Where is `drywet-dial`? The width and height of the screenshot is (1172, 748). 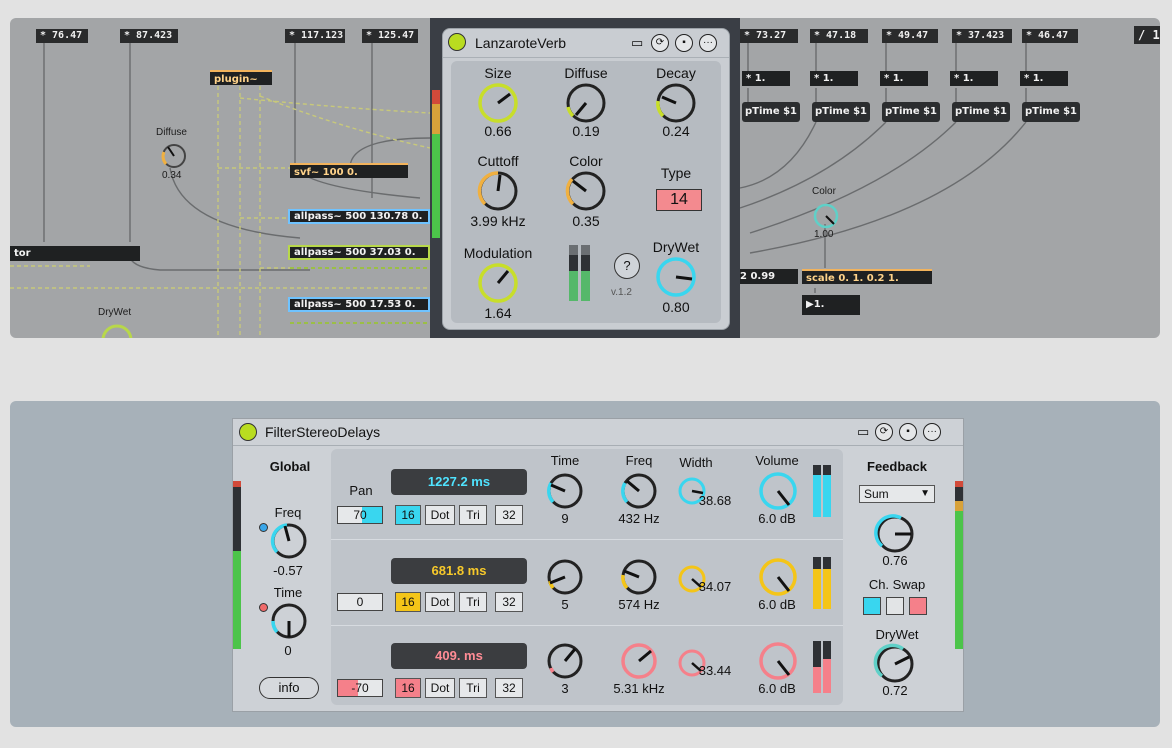
drywet-dial is located at coordinates (117, 329).